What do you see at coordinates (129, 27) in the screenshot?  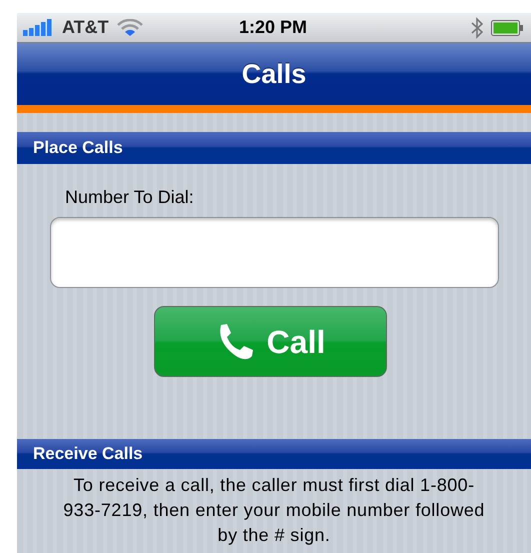 I see `wifi-icon` at bounding box center [129, 27].